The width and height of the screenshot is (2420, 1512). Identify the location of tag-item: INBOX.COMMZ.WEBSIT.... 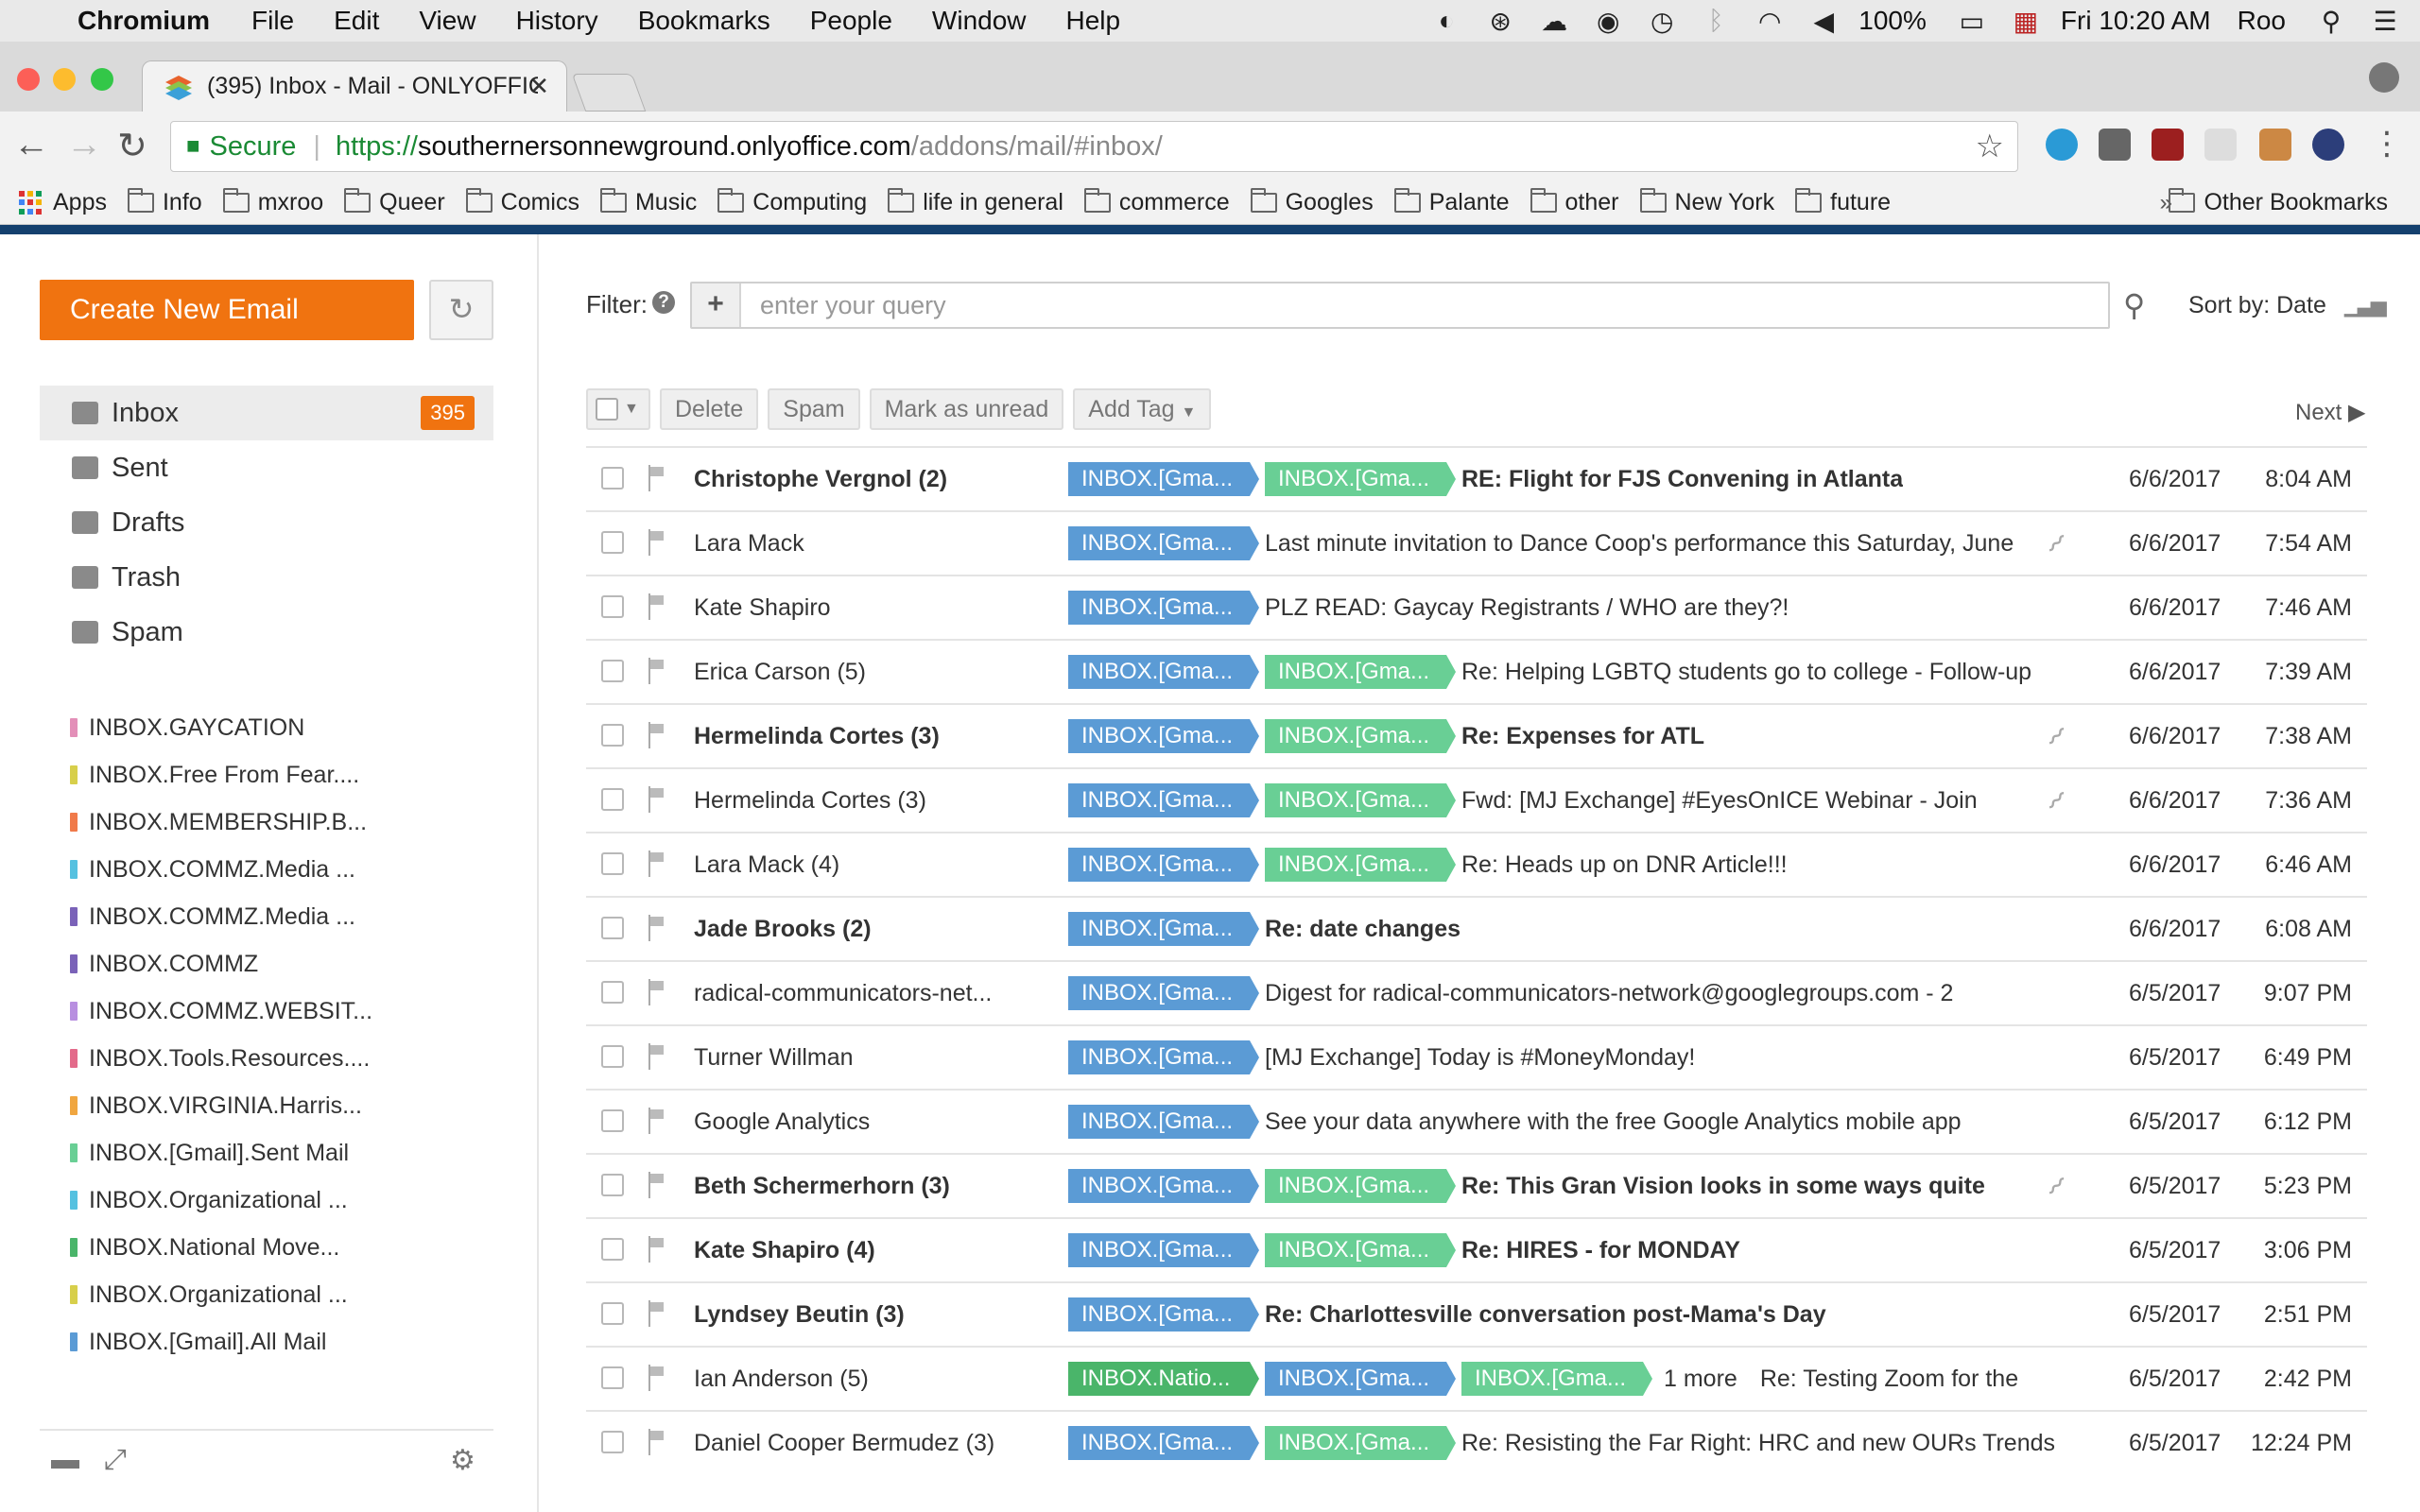
(226, 1011).